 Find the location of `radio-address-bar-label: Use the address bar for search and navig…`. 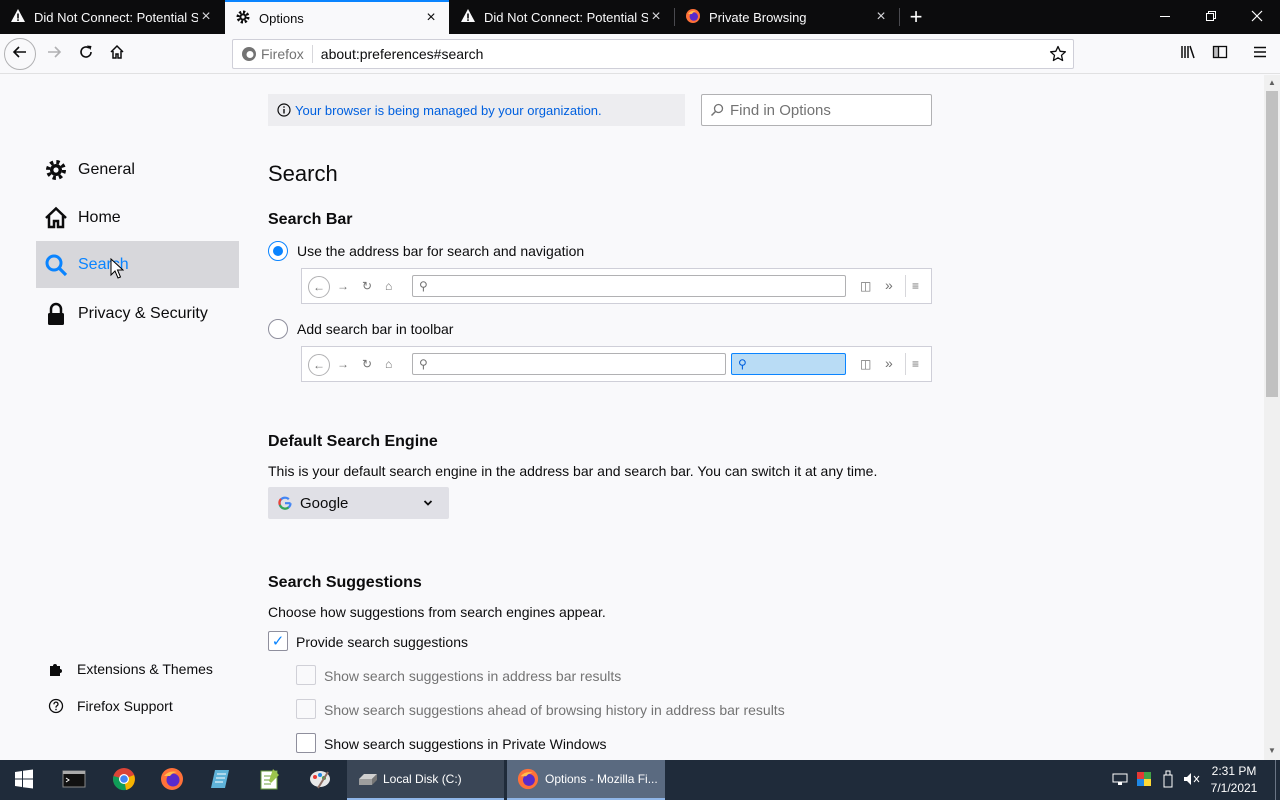

radio-address-bar-label: Use the address bar for search and navig… is located at coordinates (440, 251).